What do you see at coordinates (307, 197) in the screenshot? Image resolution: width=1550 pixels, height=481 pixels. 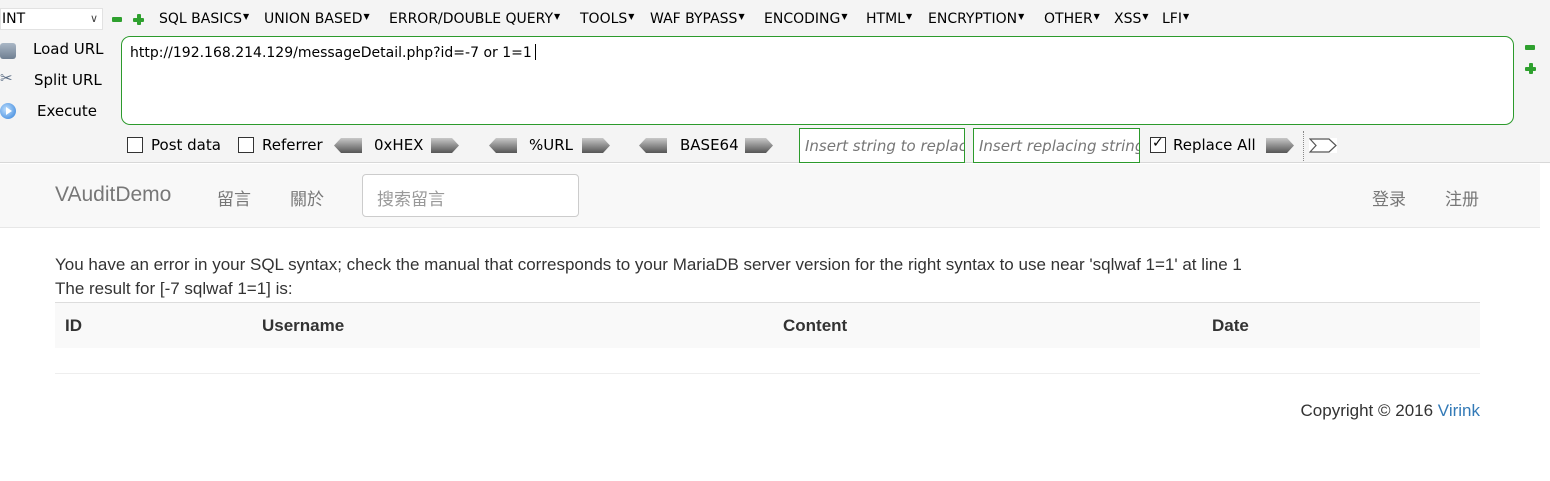 I see `nav-about: 關於` at bounding box center [307, 197].